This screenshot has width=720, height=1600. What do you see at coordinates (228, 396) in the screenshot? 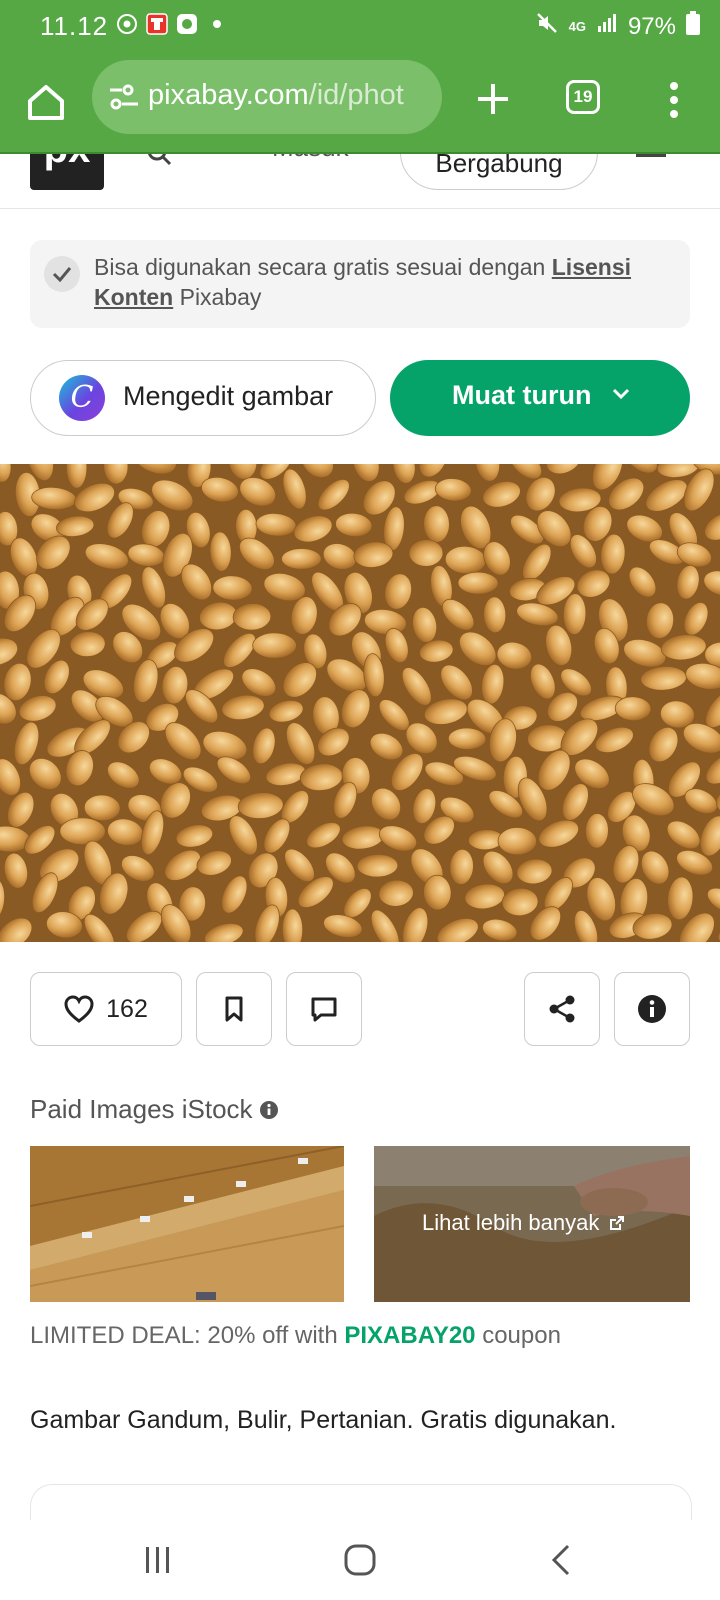
I see `edit-image-label: Mengedit gambar` at bounding box center [228, 396].